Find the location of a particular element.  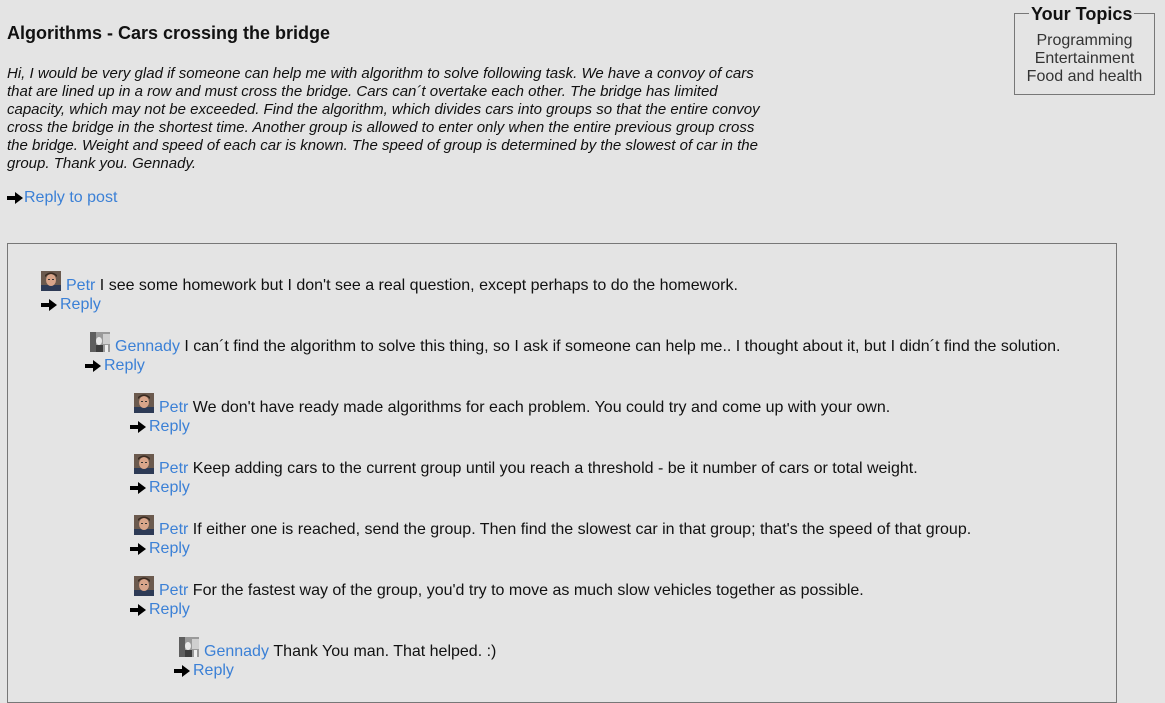

reply-to-post: Reply to post is located at coordinates (62, 198).